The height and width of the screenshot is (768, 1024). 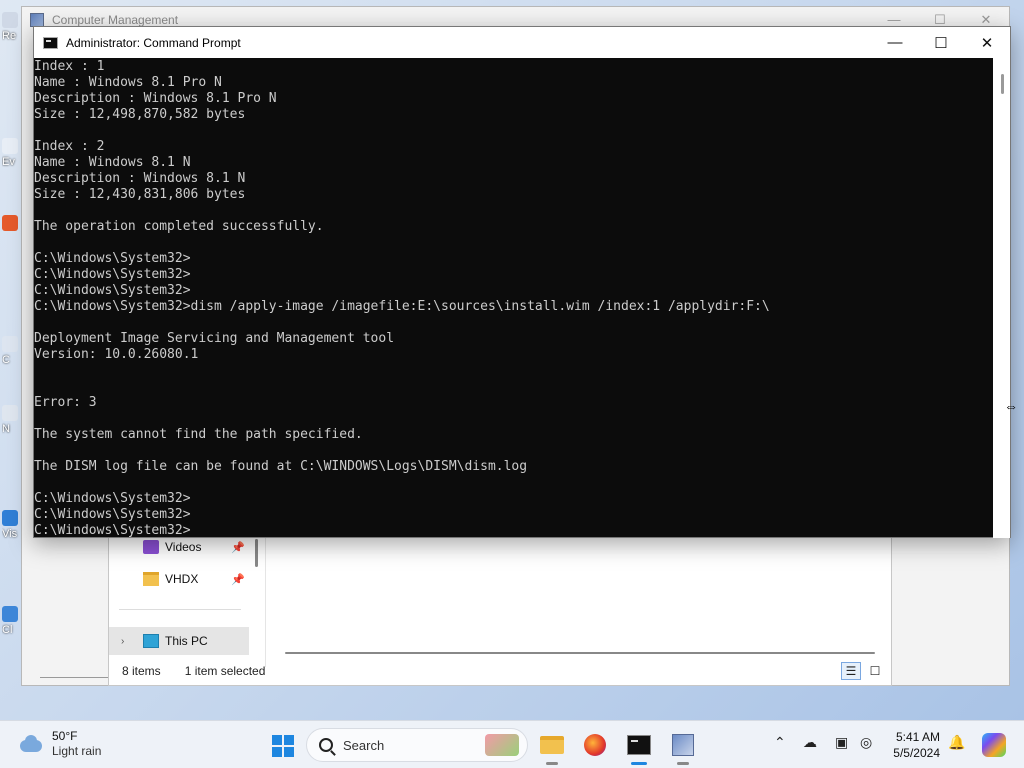 What do you see at coordinates (1001, 298) in the screenshot?
I see `vertical-scrollbar` at bounding box center [1001, 298].